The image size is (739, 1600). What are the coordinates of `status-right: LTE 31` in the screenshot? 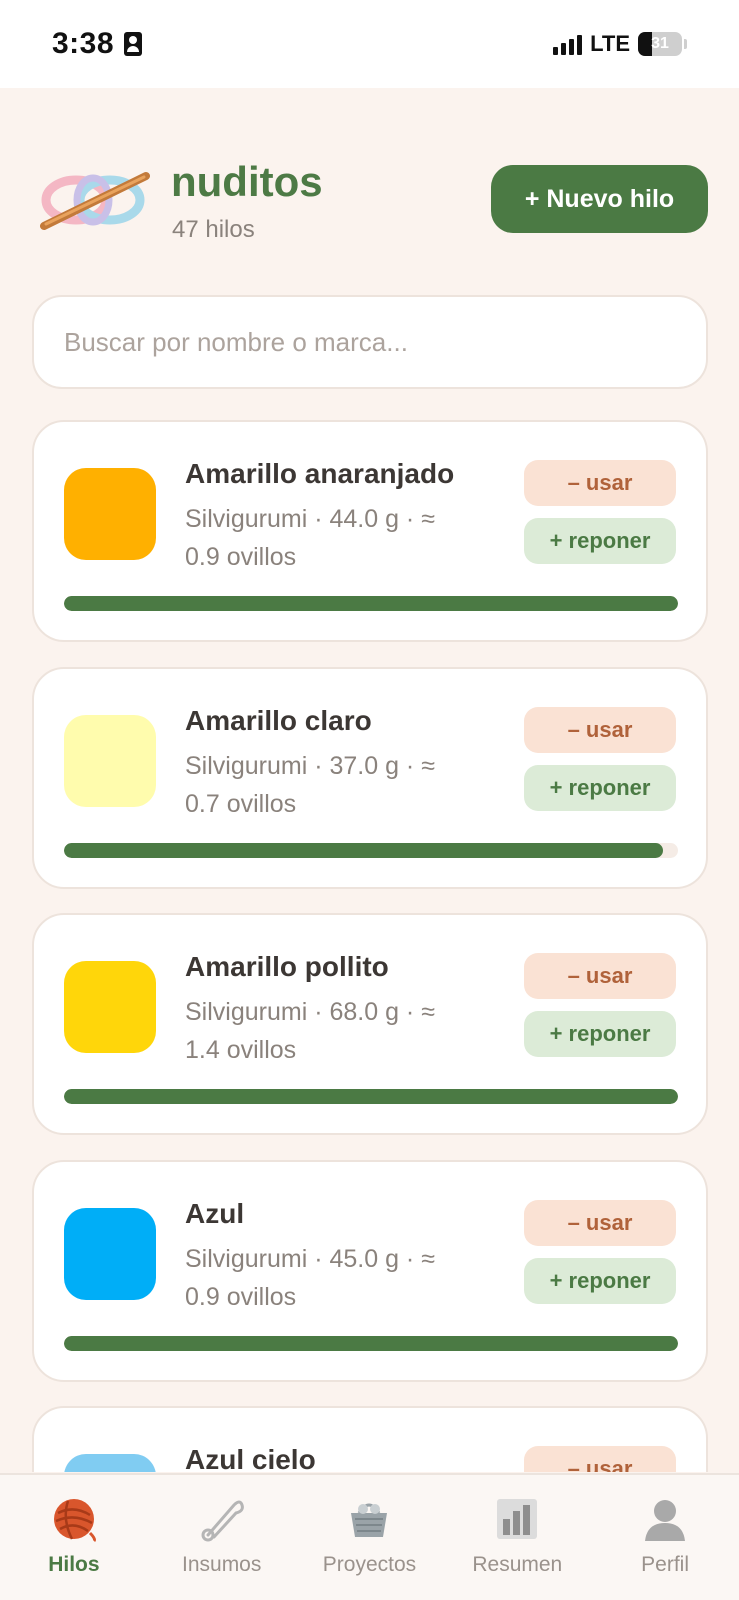 It's located at (620, 44).